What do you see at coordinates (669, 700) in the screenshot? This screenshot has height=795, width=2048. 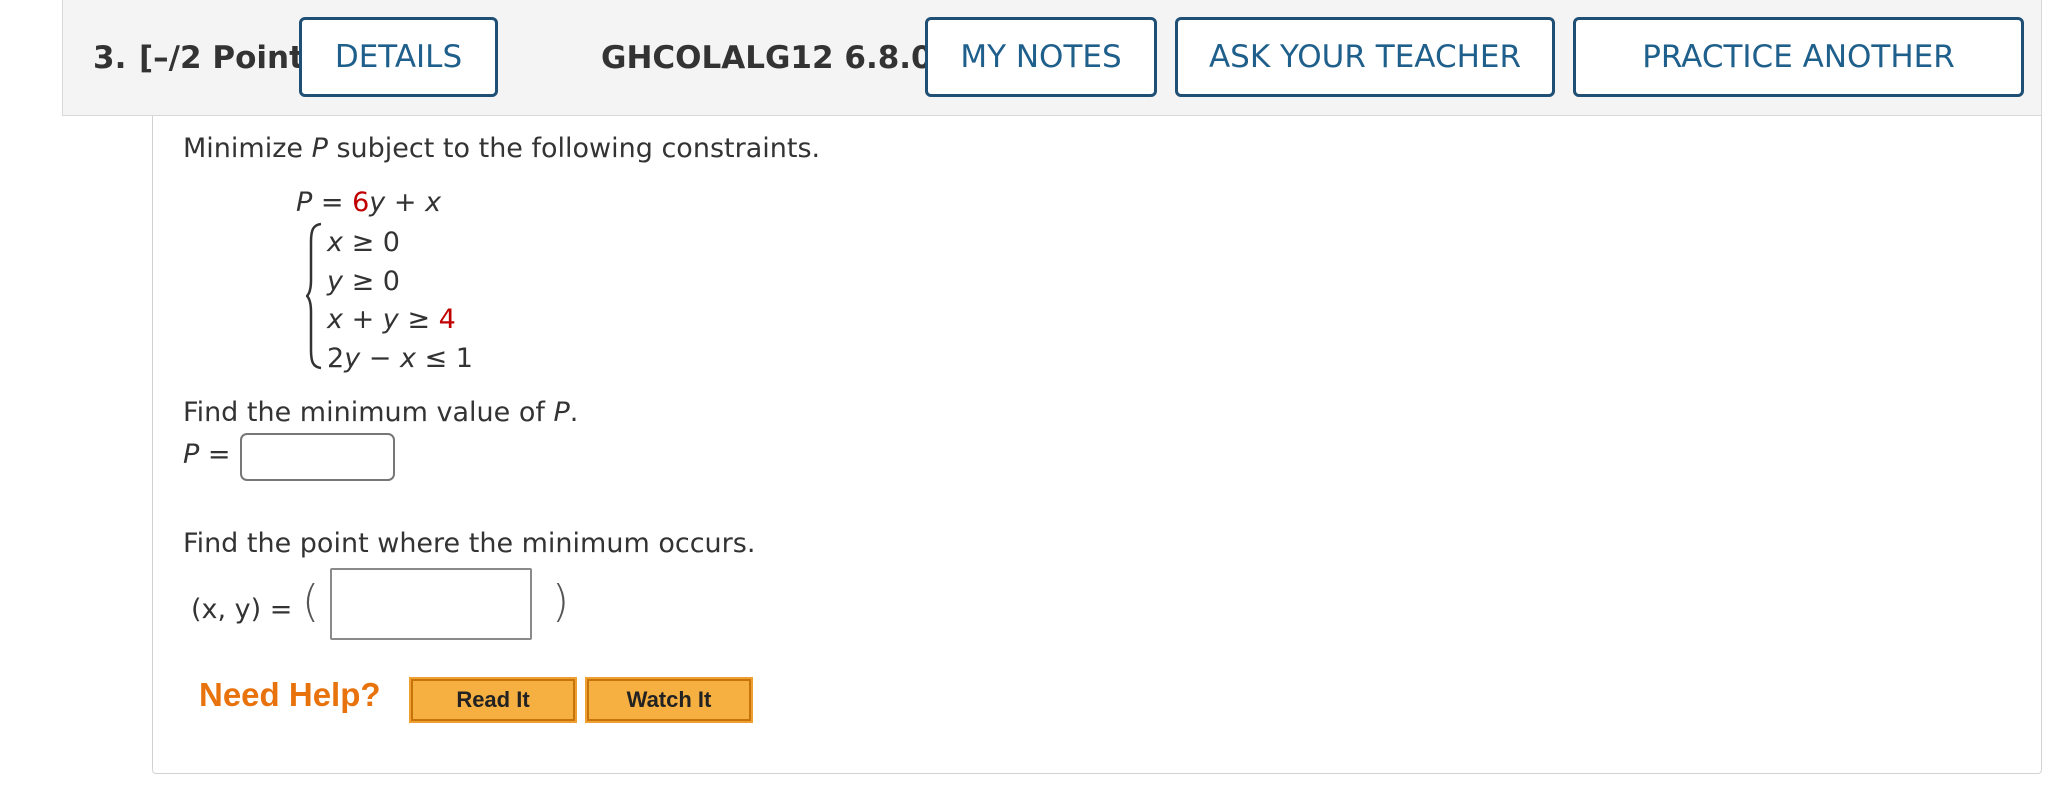 I see `watch-it-button: Watch It` at bounding box center [669, 700].